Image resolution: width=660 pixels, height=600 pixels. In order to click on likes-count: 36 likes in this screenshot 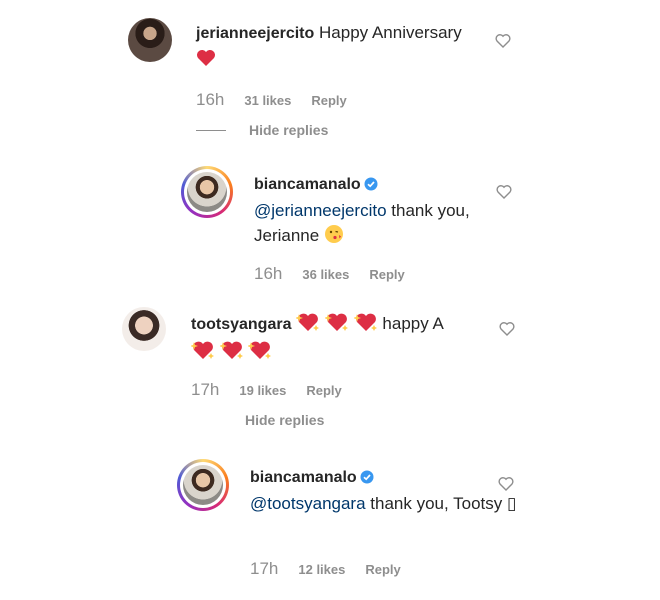, I will do `click(325, 274)`.